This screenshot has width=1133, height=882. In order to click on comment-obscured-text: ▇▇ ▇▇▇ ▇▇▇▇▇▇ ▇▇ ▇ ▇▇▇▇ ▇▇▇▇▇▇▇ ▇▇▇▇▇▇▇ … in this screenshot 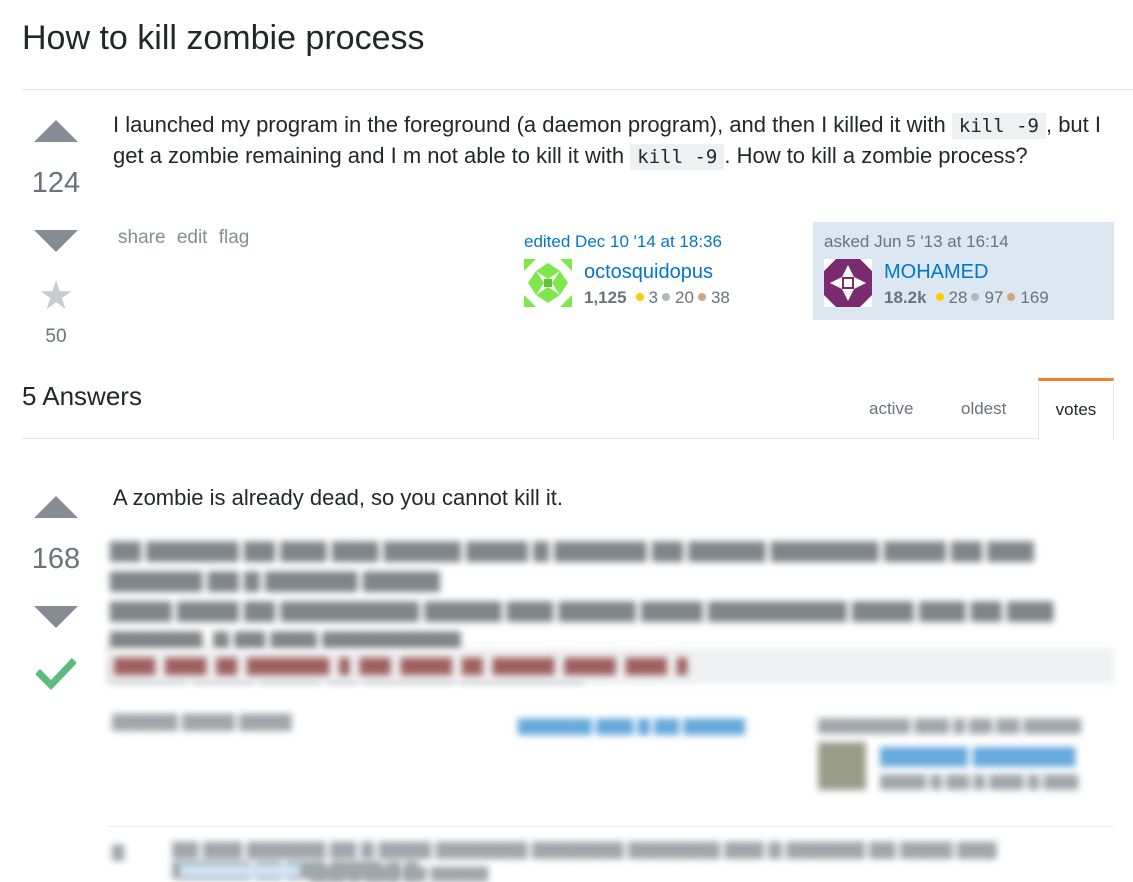, I will do `click(584, 859)`.